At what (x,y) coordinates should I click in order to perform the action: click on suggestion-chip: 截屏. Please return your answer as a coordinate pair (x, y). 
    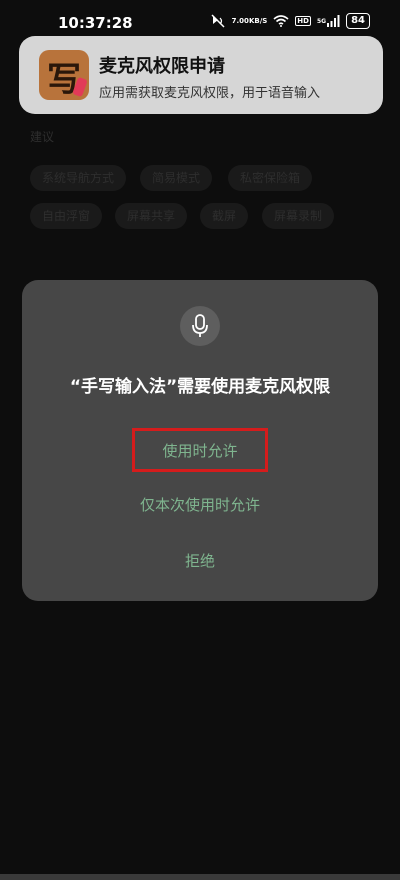
    Looking at the image, I should click on (224, 216).